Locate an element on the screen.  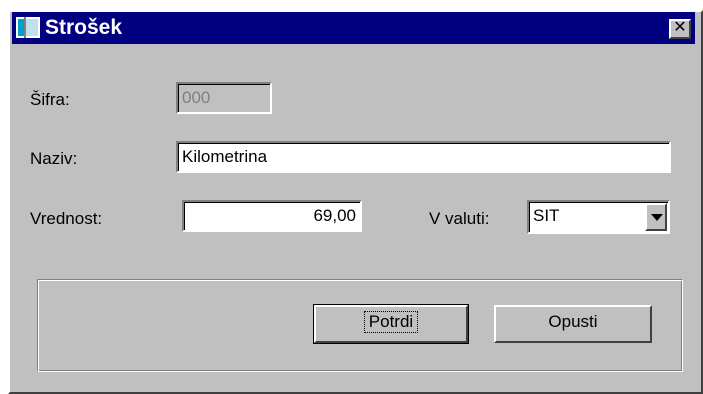
close-button: ✕ is located at coordinates (680, 29).